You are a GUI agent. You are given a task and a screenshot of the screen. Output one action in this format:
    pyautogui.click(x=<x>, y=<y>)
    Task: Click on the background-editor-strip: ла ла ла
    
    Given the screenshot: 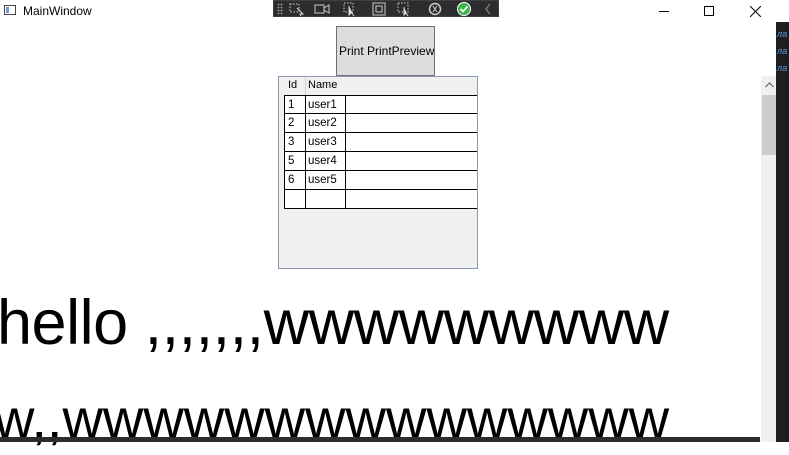 What is the action you would take?
    pyautogui.click(x=782, y=232)
    